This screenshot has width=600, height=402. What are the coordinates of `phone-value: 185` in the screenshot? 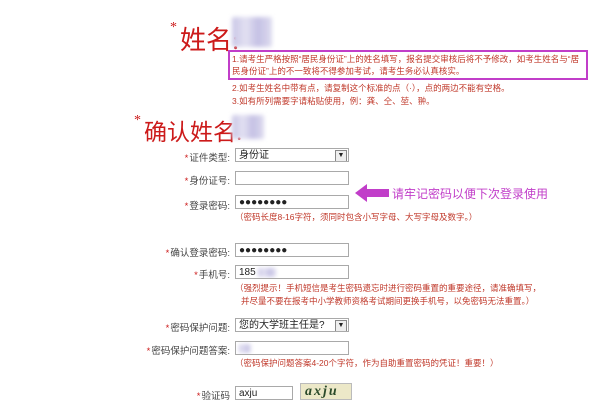 It's located at (247, 272).